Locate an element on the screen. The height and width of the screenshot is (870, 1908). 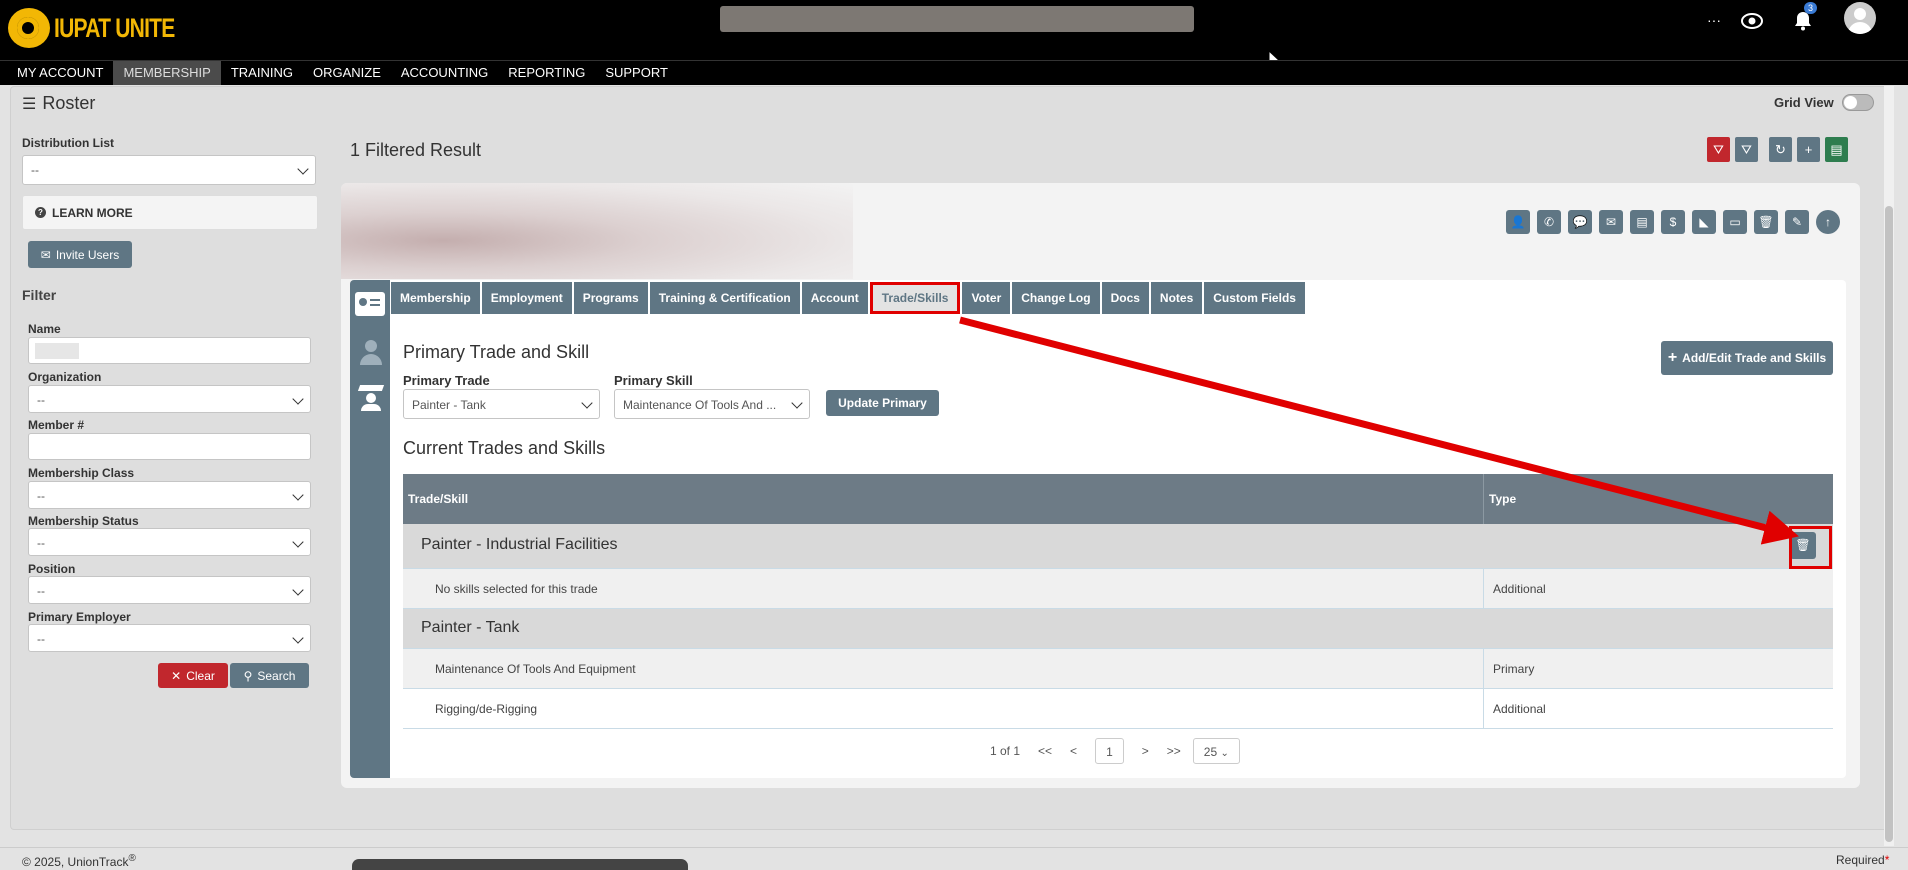
required-asterisk: * is located at coordinates (1887, 860).